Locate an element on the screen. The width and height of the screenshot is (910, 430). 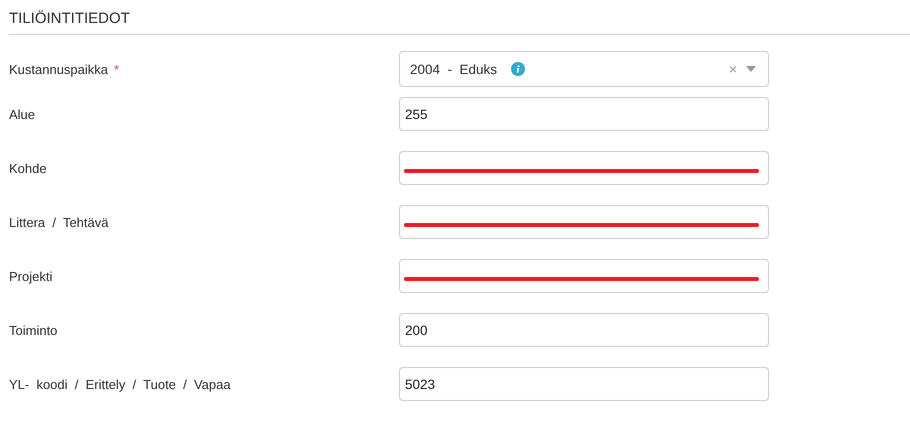
input-field: 200 is located at coordinates (584, 330).